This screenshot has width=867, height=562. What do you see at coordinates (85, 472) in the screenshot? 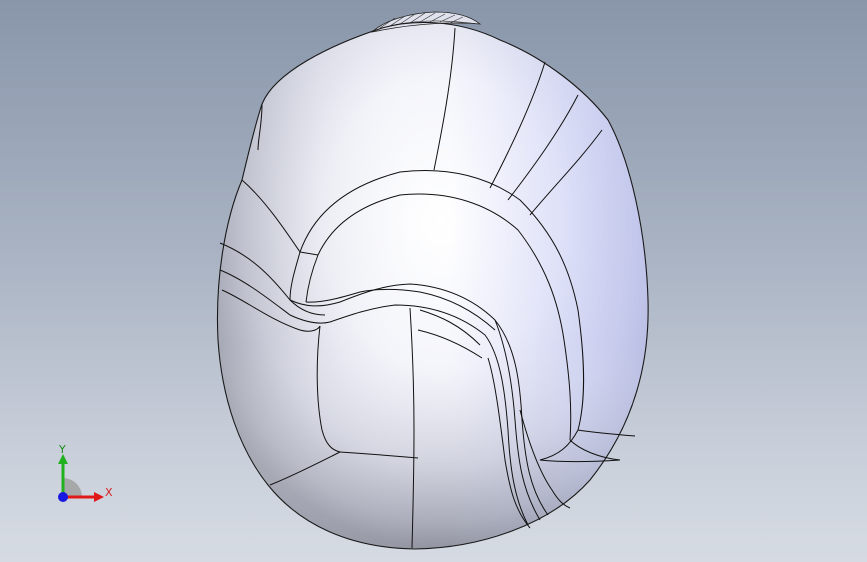
I see `coordinate-triad: Y X` at bounding box center [85, 472].